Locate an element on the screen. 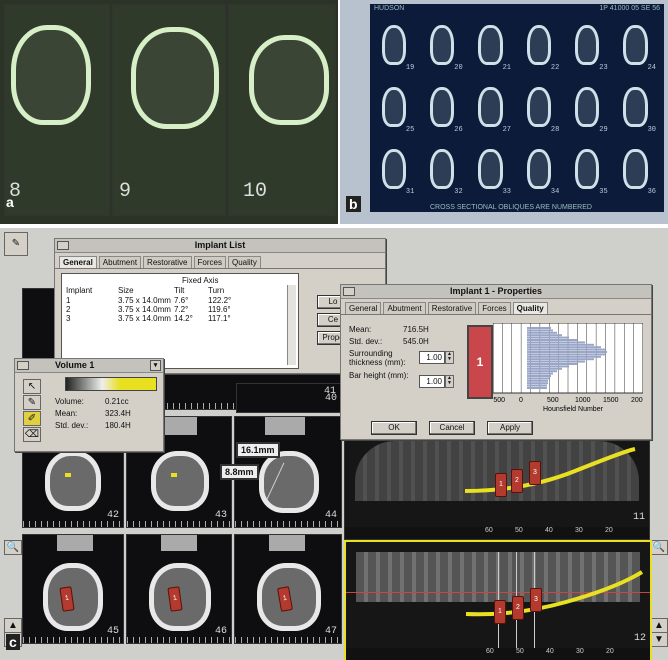 Image resolution: width=668 pixels, height=660 pixels. bar-height-label: Bar height (mm): is located at coordinates (379, 375).